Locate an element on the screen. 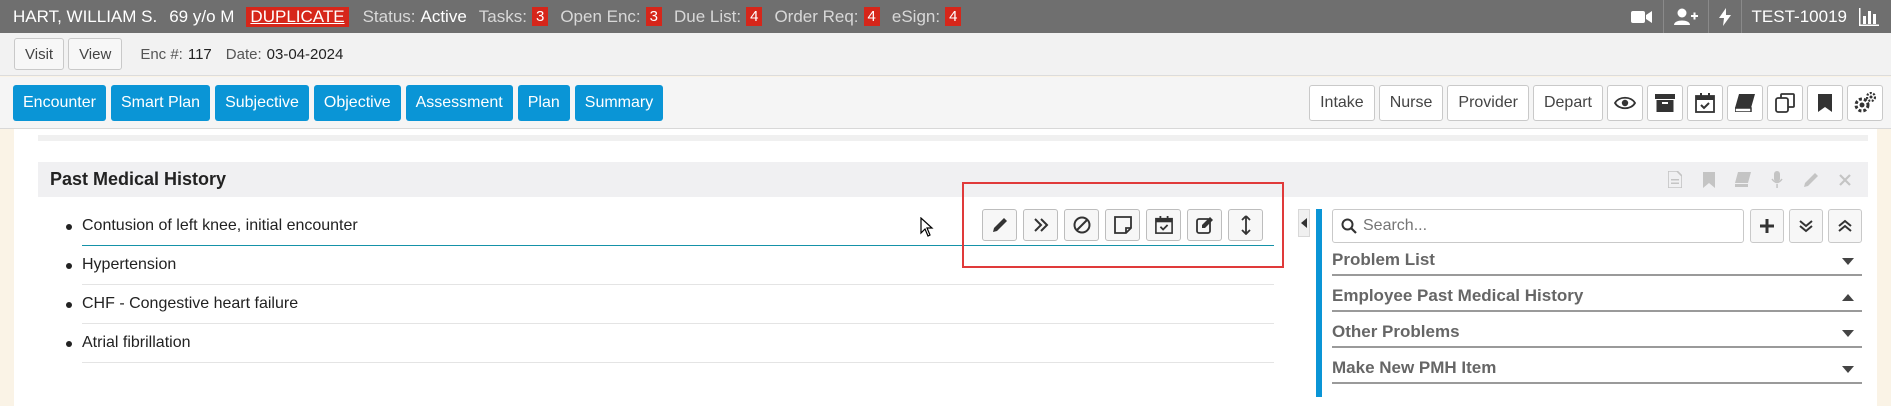 This screenshot has height=406, width=1891. pencil-icon is located at coordinates (1811, 180).